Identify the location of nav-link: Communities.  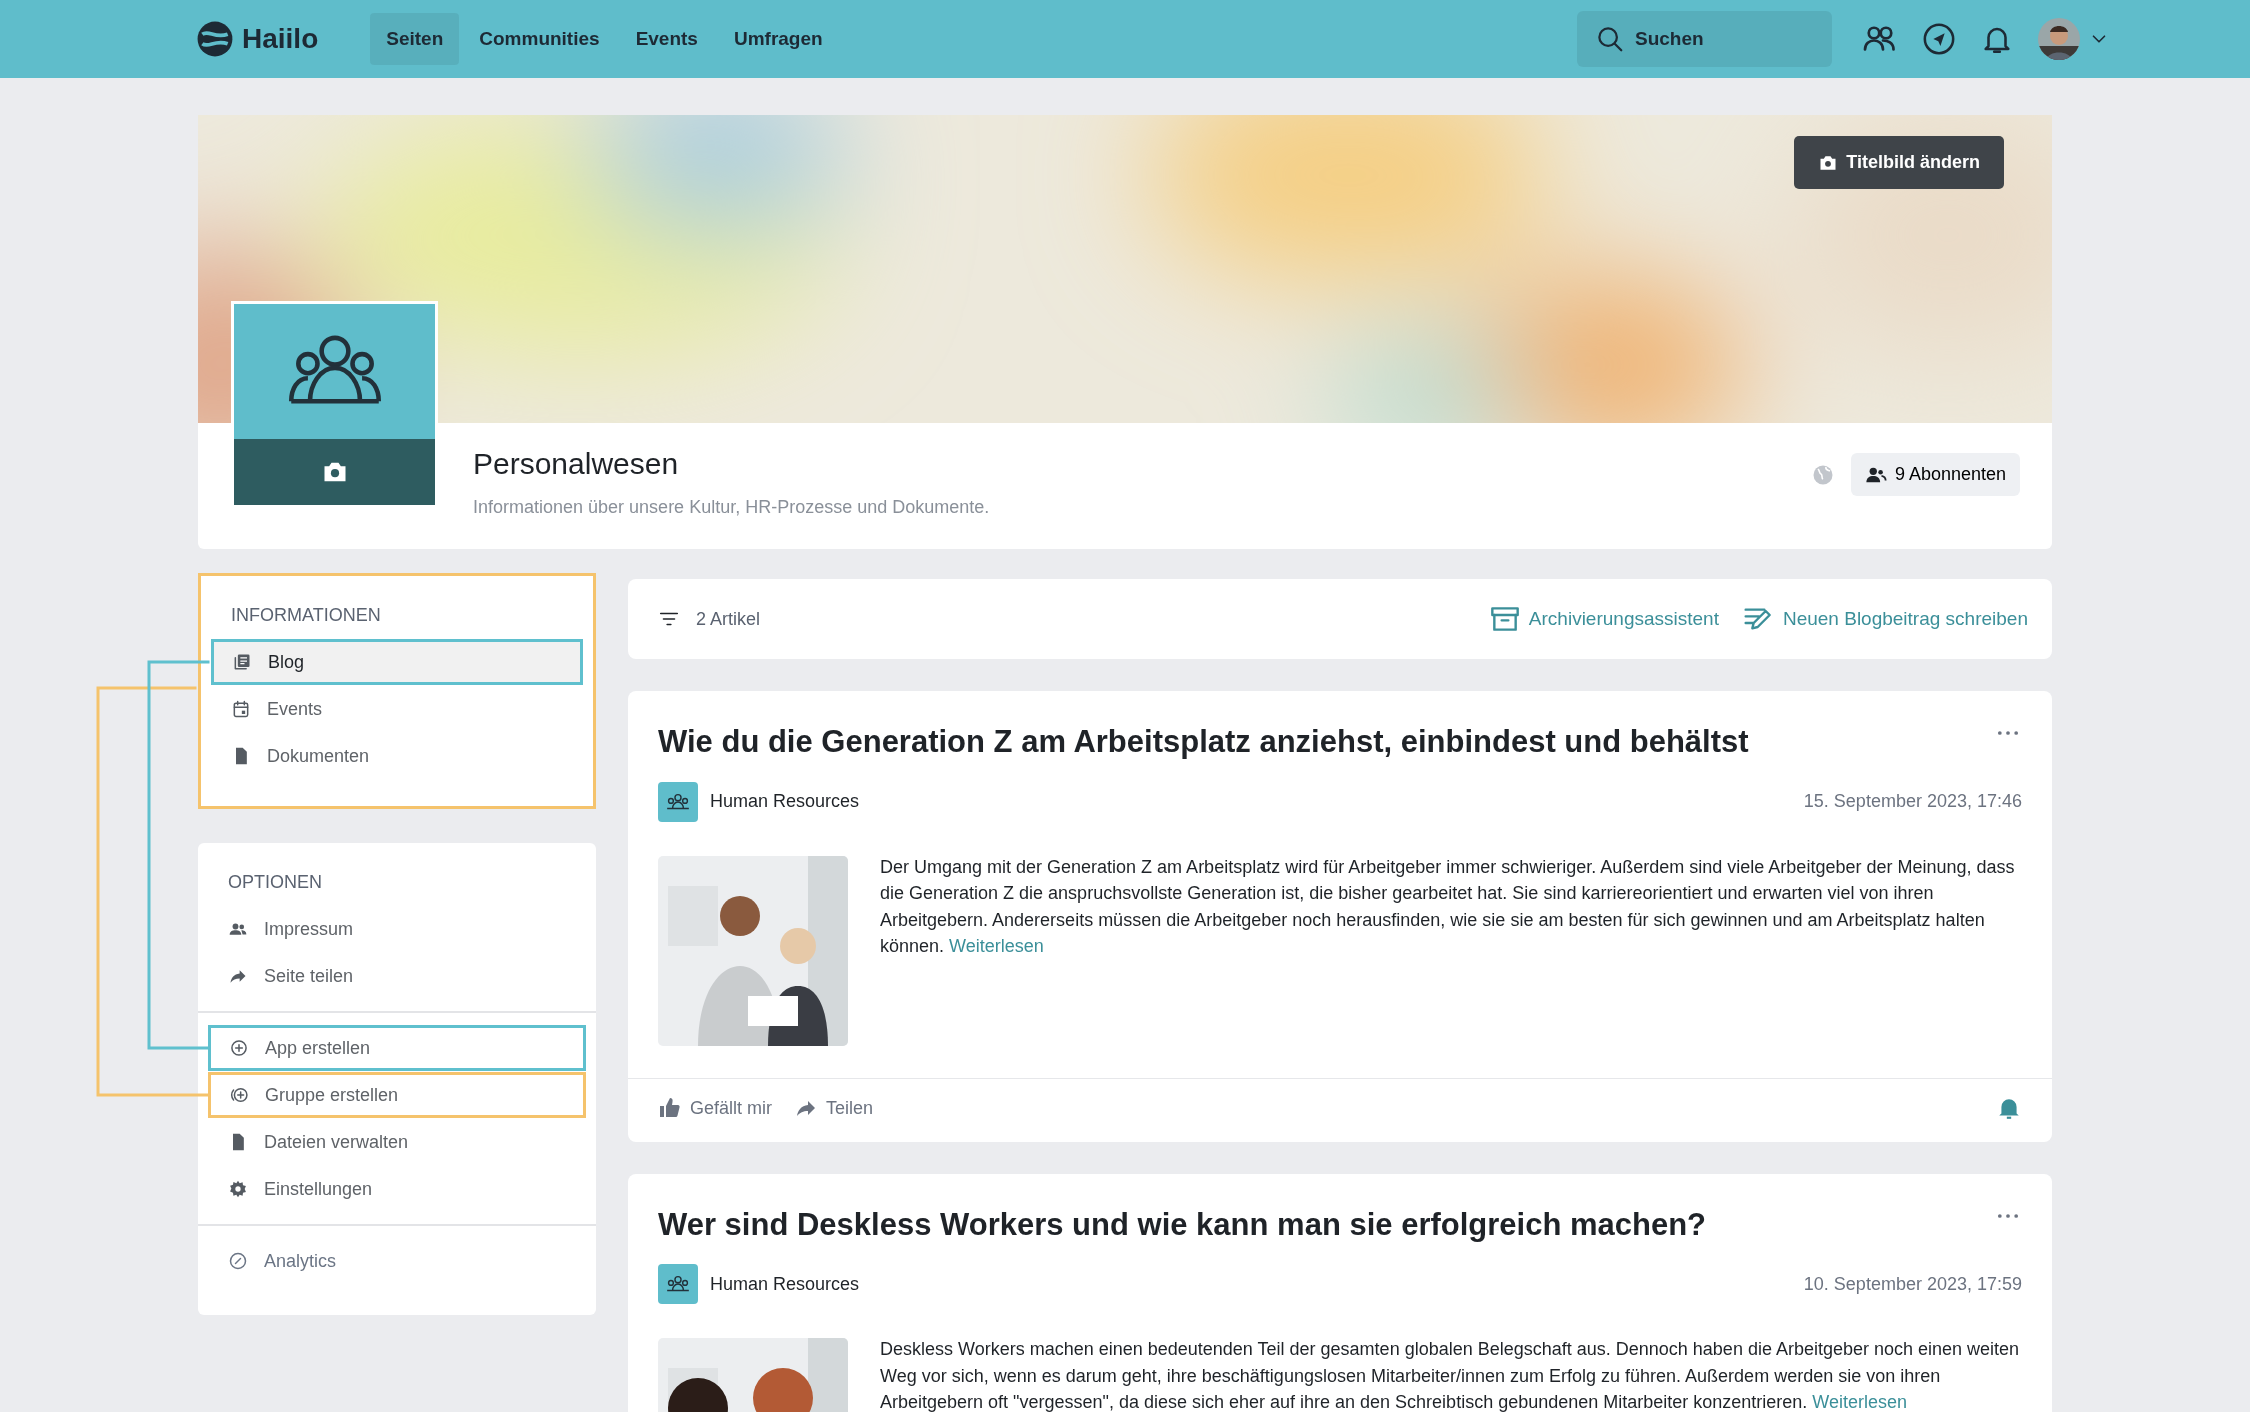
(539, 39).